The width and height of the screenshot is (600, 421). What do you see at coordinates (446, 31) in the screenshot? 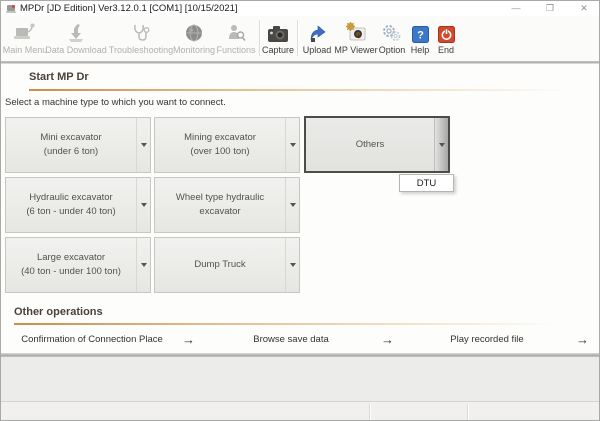
I see `end-icon` at bounding box center [446, 31].